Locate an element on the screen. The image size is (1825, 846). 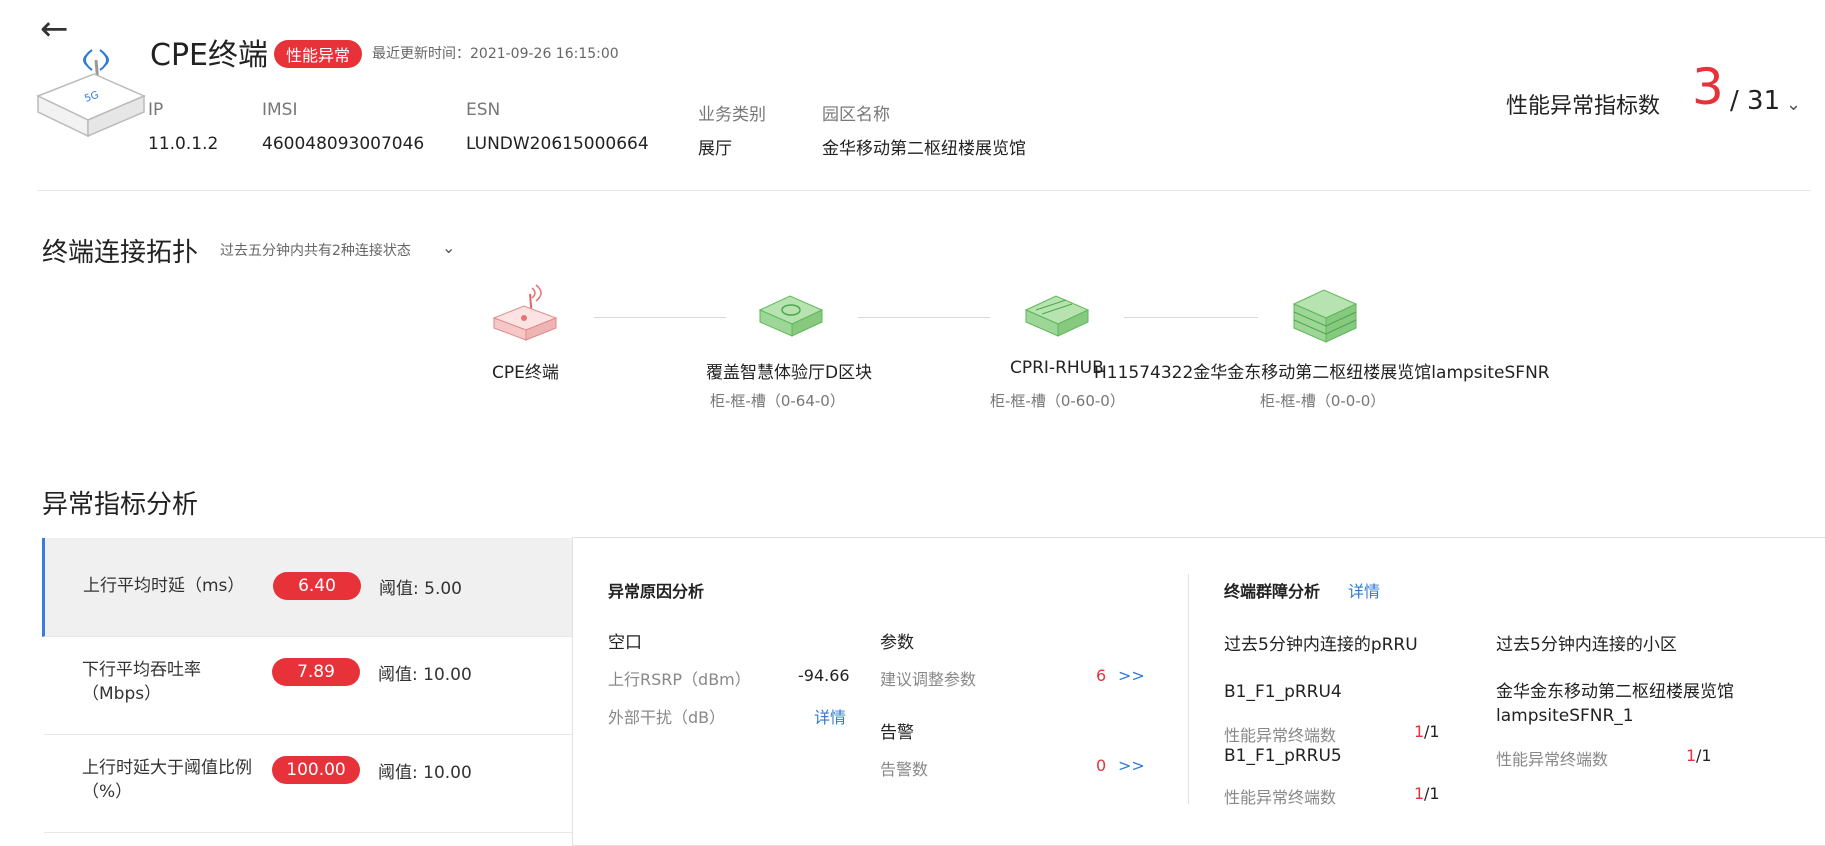
topology-node-label: H11574322金华金东移动第二枢纽楼展览馆lampsiteSFNR is located at coordinates (1322, 373).